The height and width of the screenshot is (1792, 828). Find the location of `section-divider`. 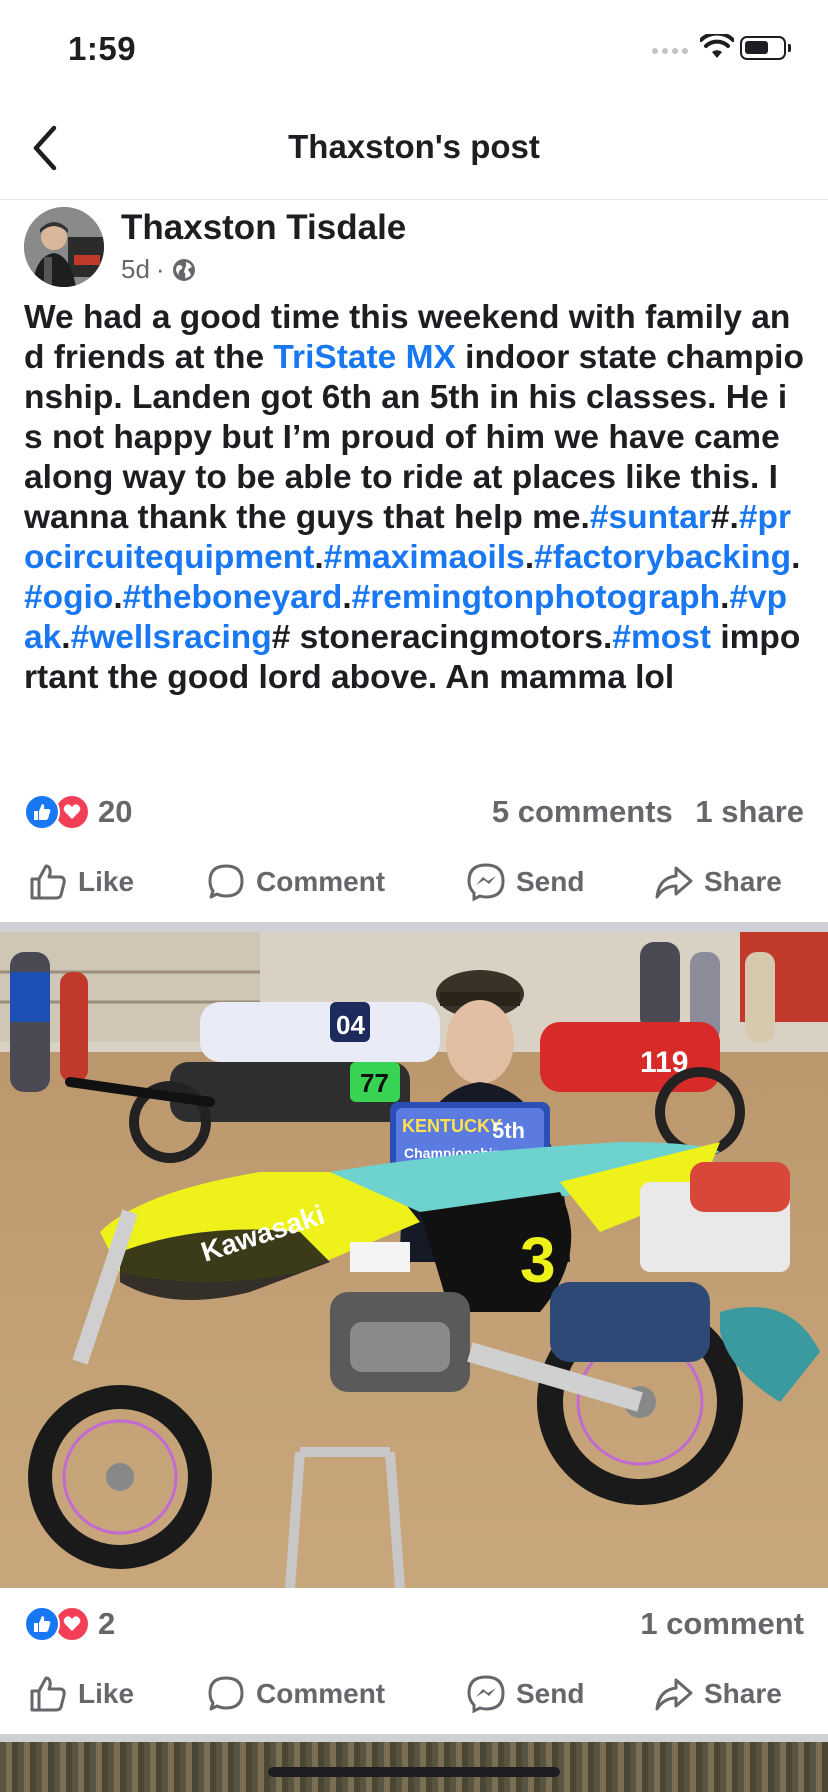

section-divider is located at coordinates (414, 927).